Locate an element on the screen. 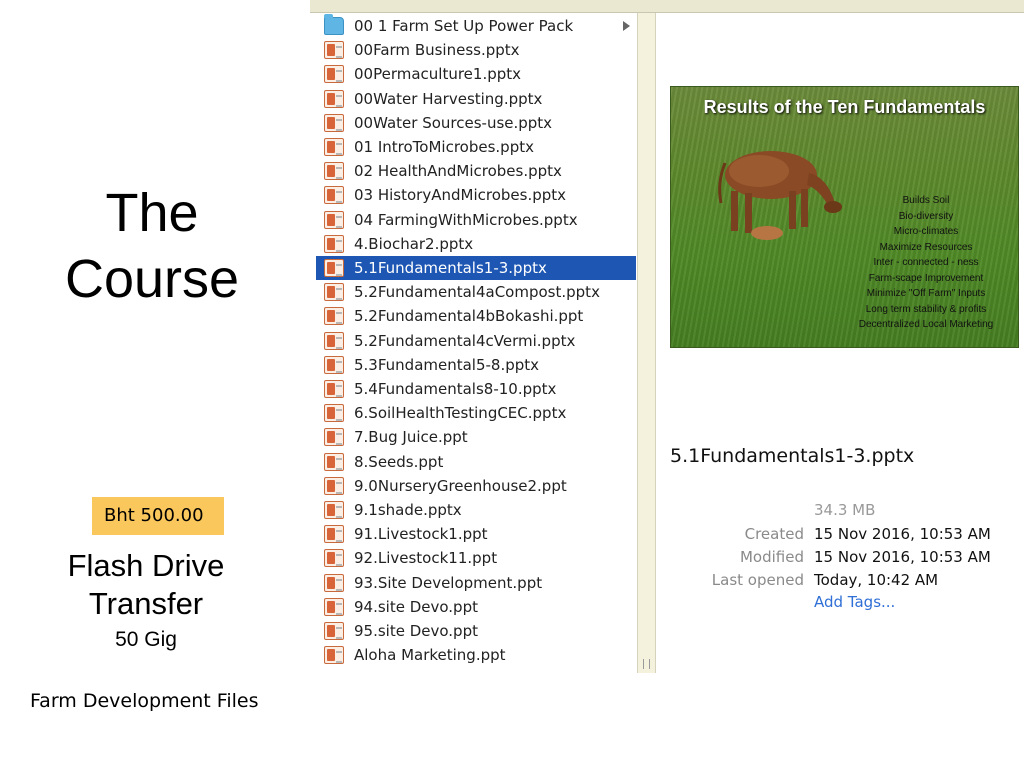 Image resolution: width=1024 pixels, height=768 pixels. file-row: 5.4Fundamentals8-10.pptx is located at coordinates (476, 389).